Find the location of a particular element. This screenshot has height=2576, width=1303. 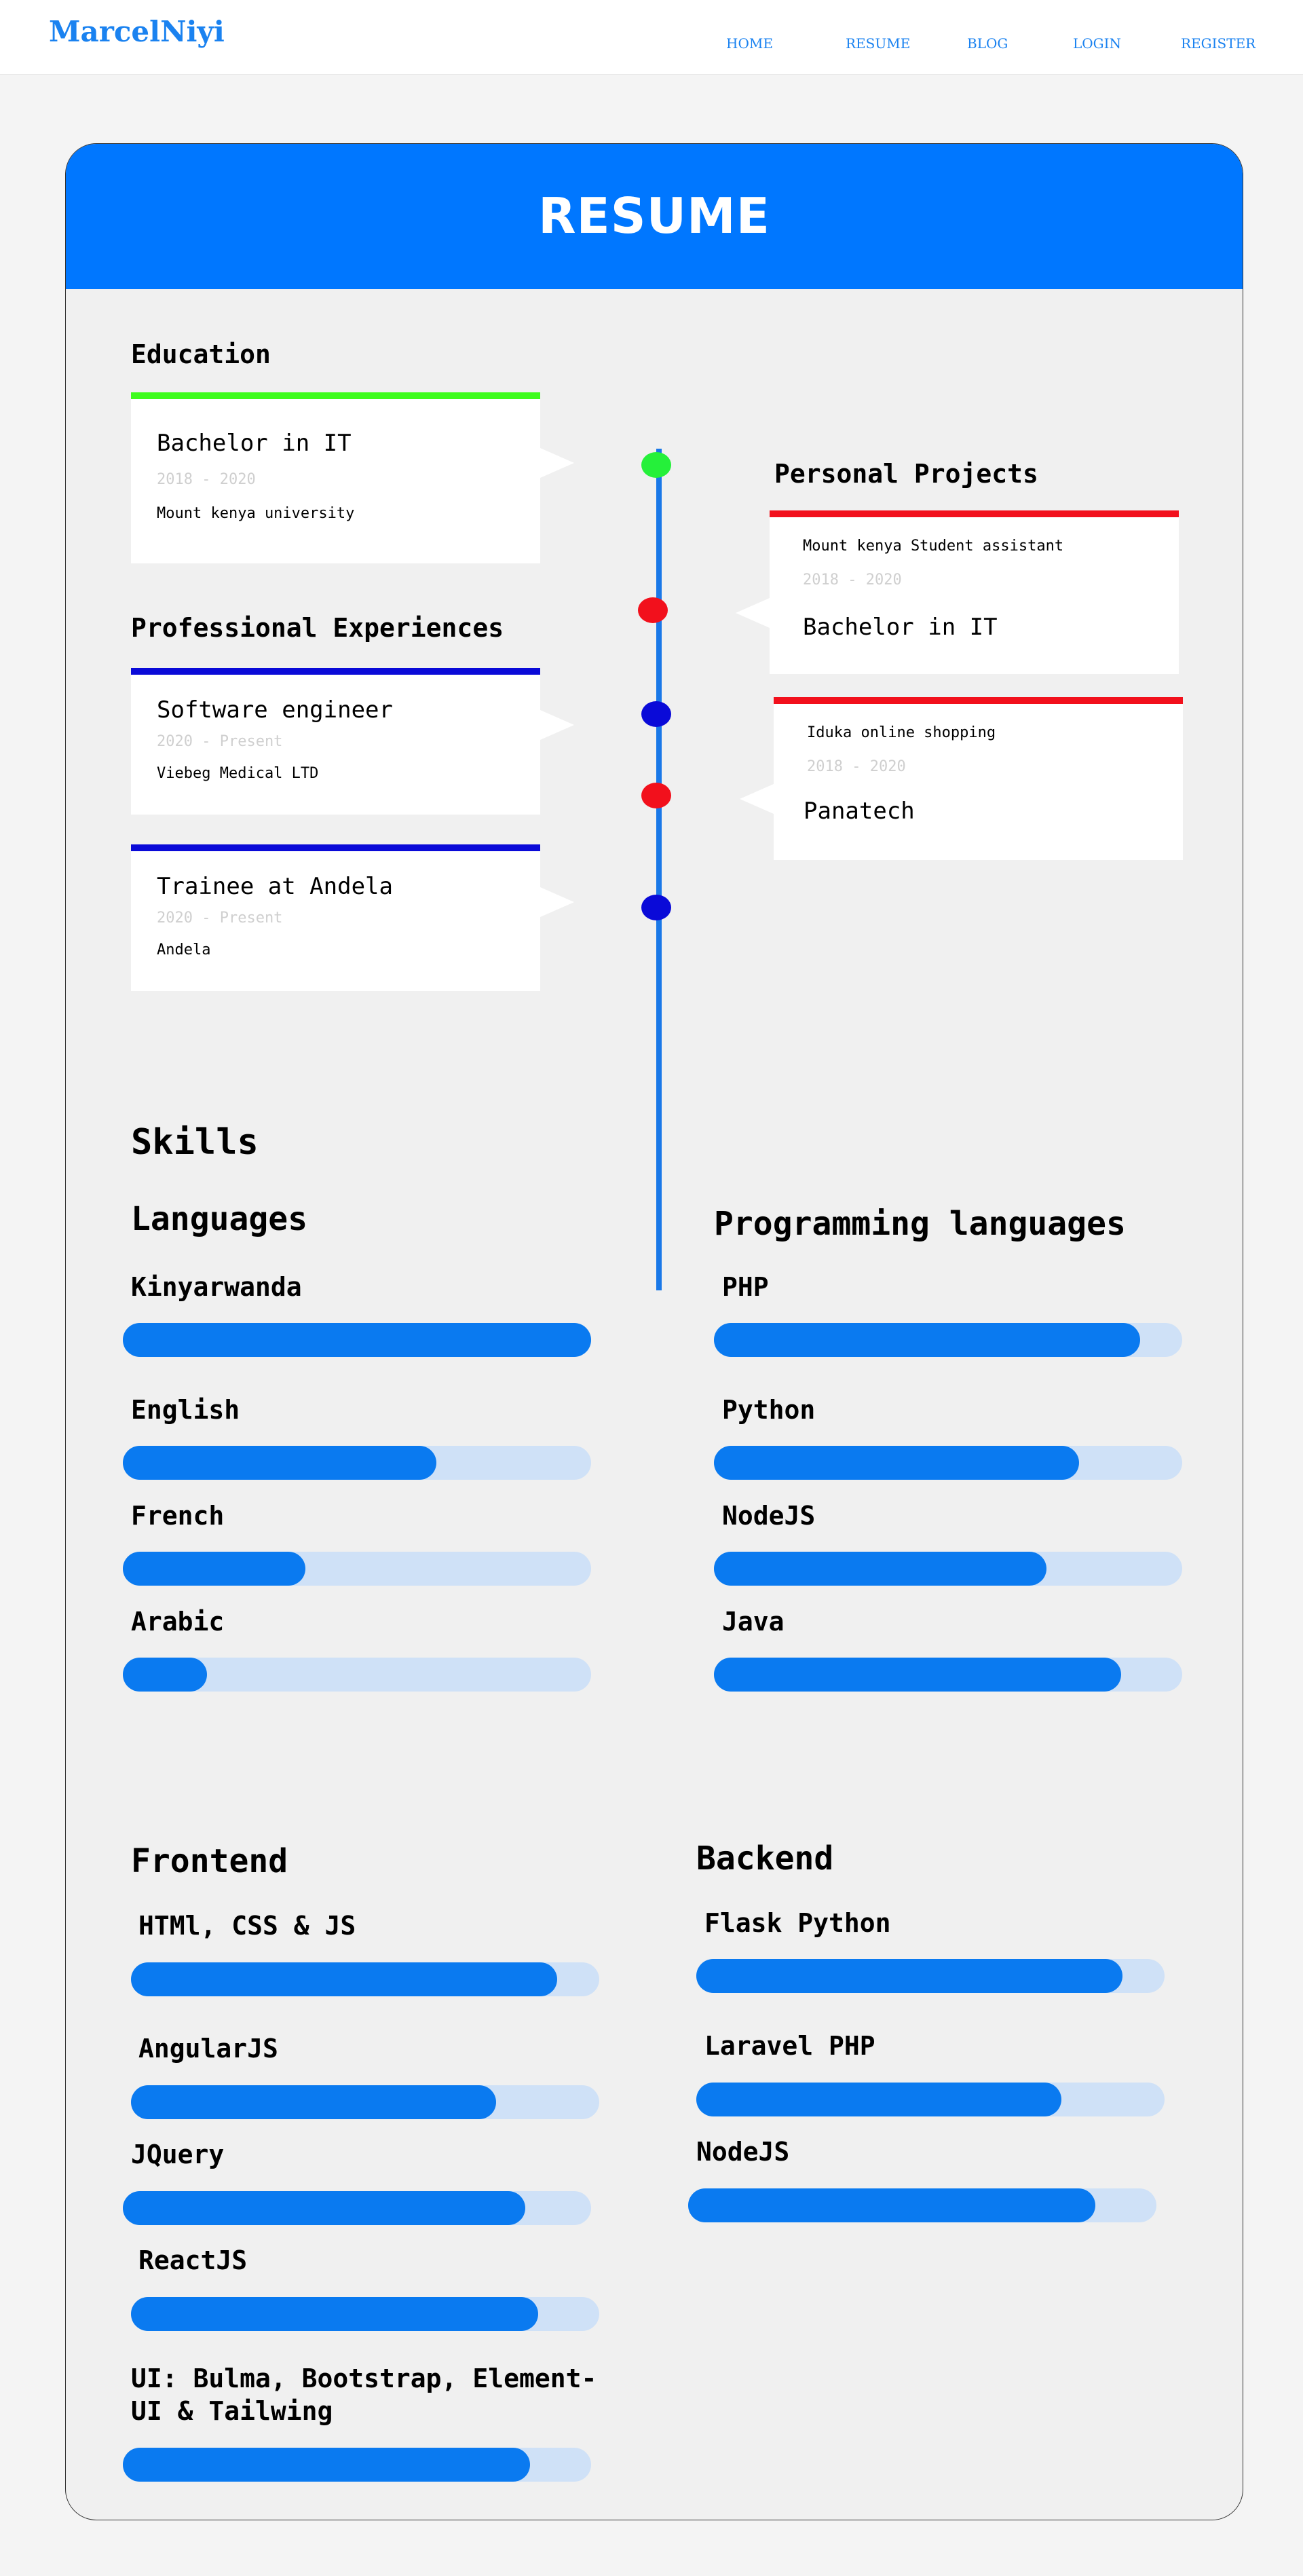

skill-label: Arabic is located at coordinates (178, 1622).